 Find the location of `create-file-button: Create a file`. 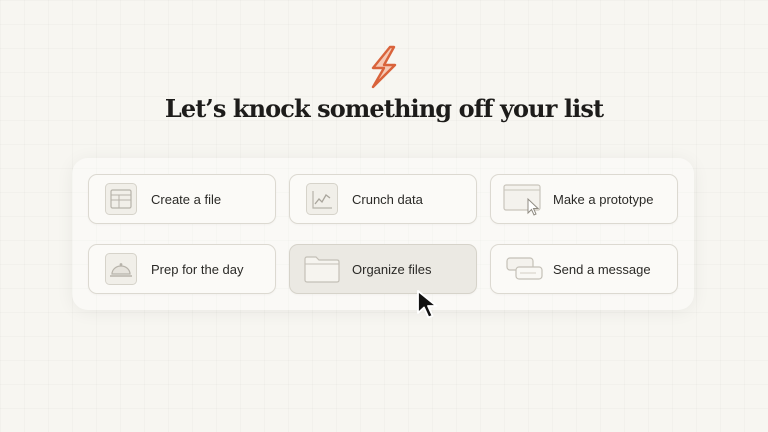

create-file-button: Create a file is located at coordinates (182, 199).